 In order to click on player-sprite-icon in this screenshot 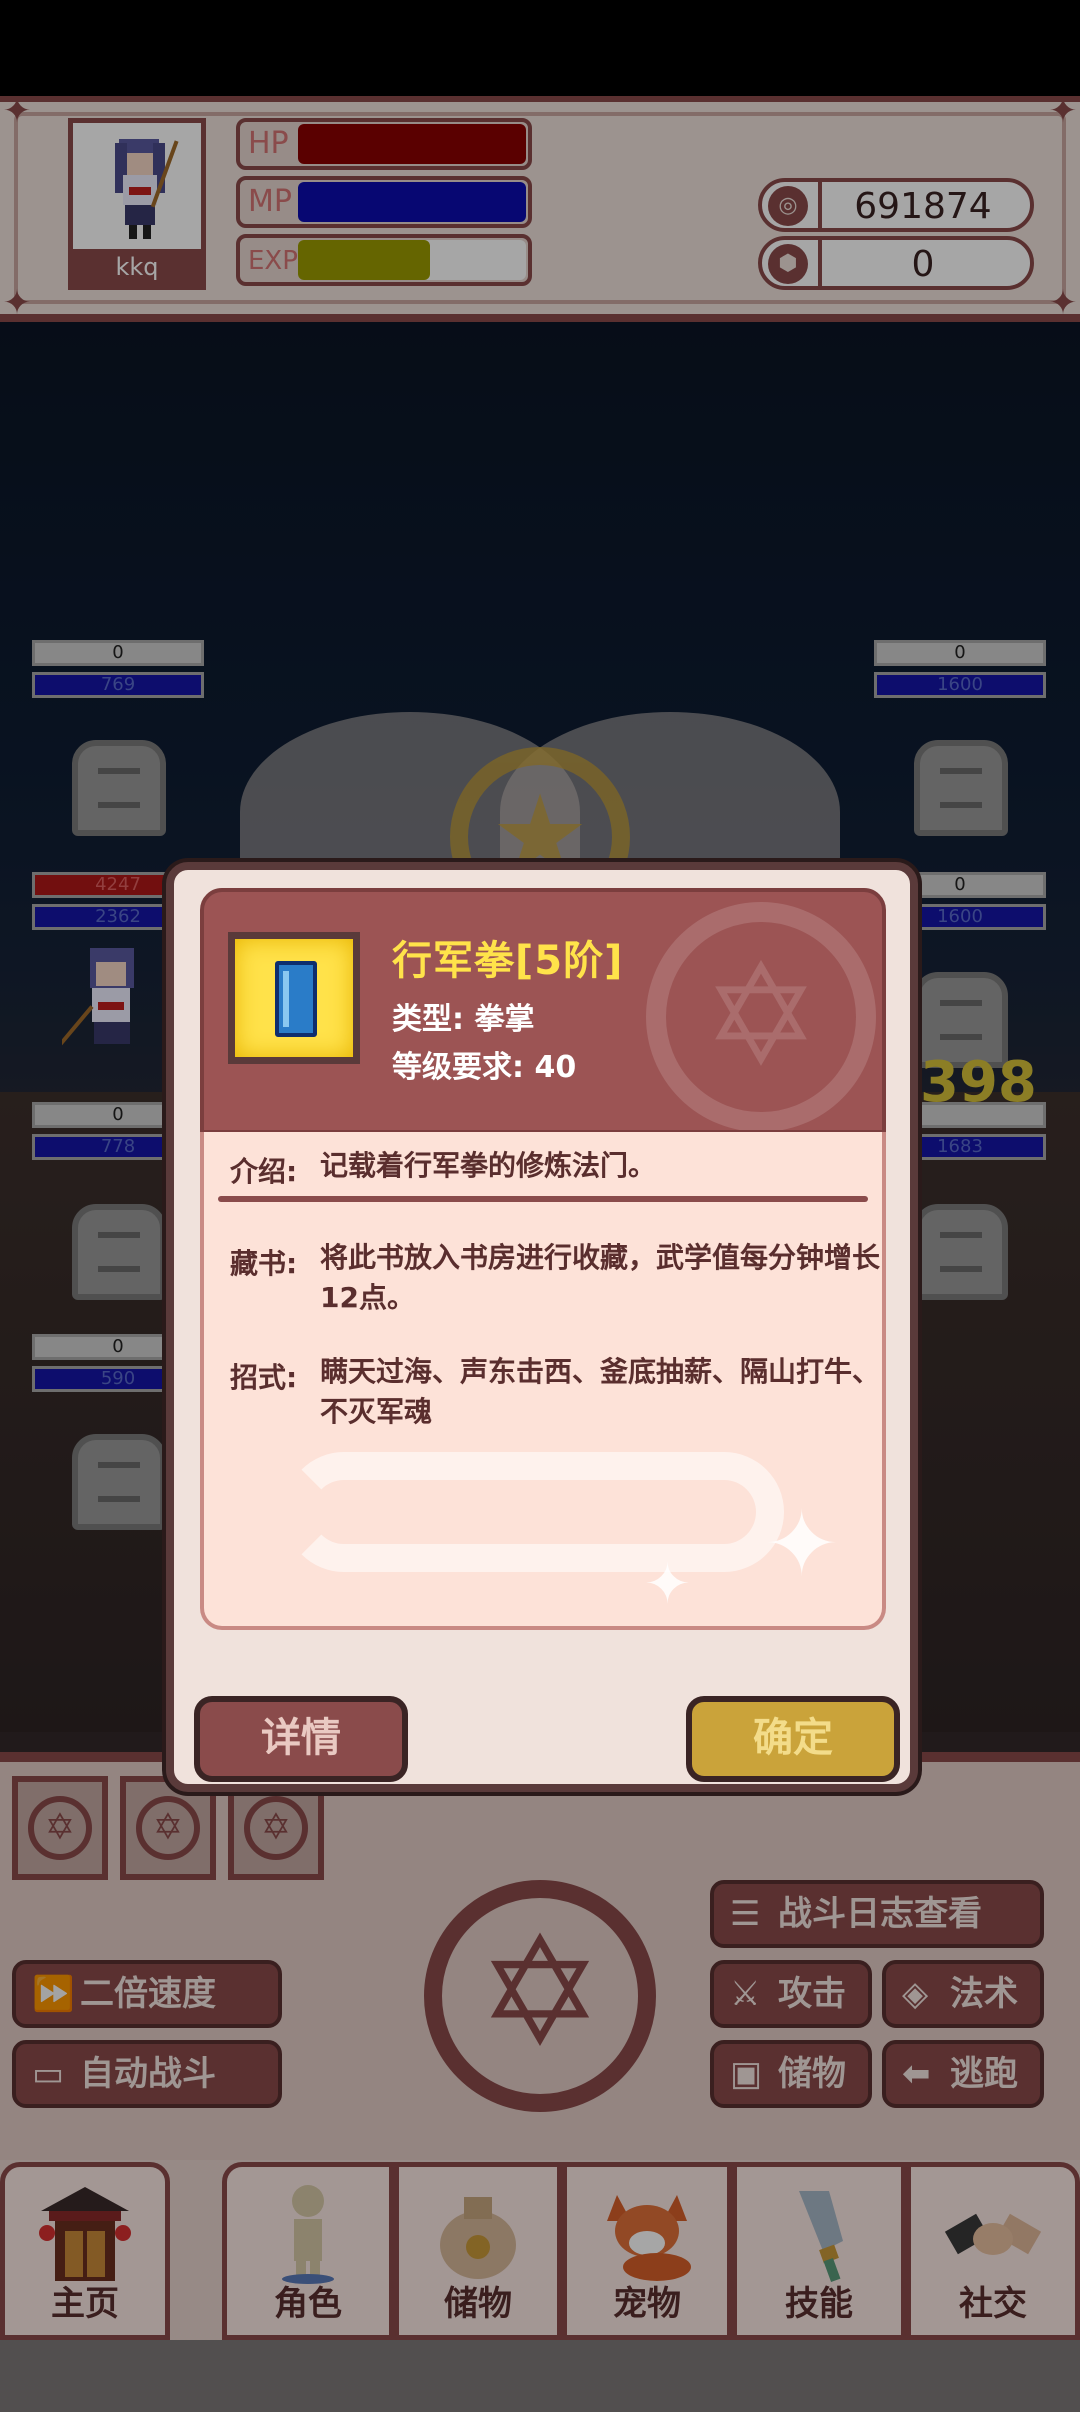, I will do `click(147, 189)`.